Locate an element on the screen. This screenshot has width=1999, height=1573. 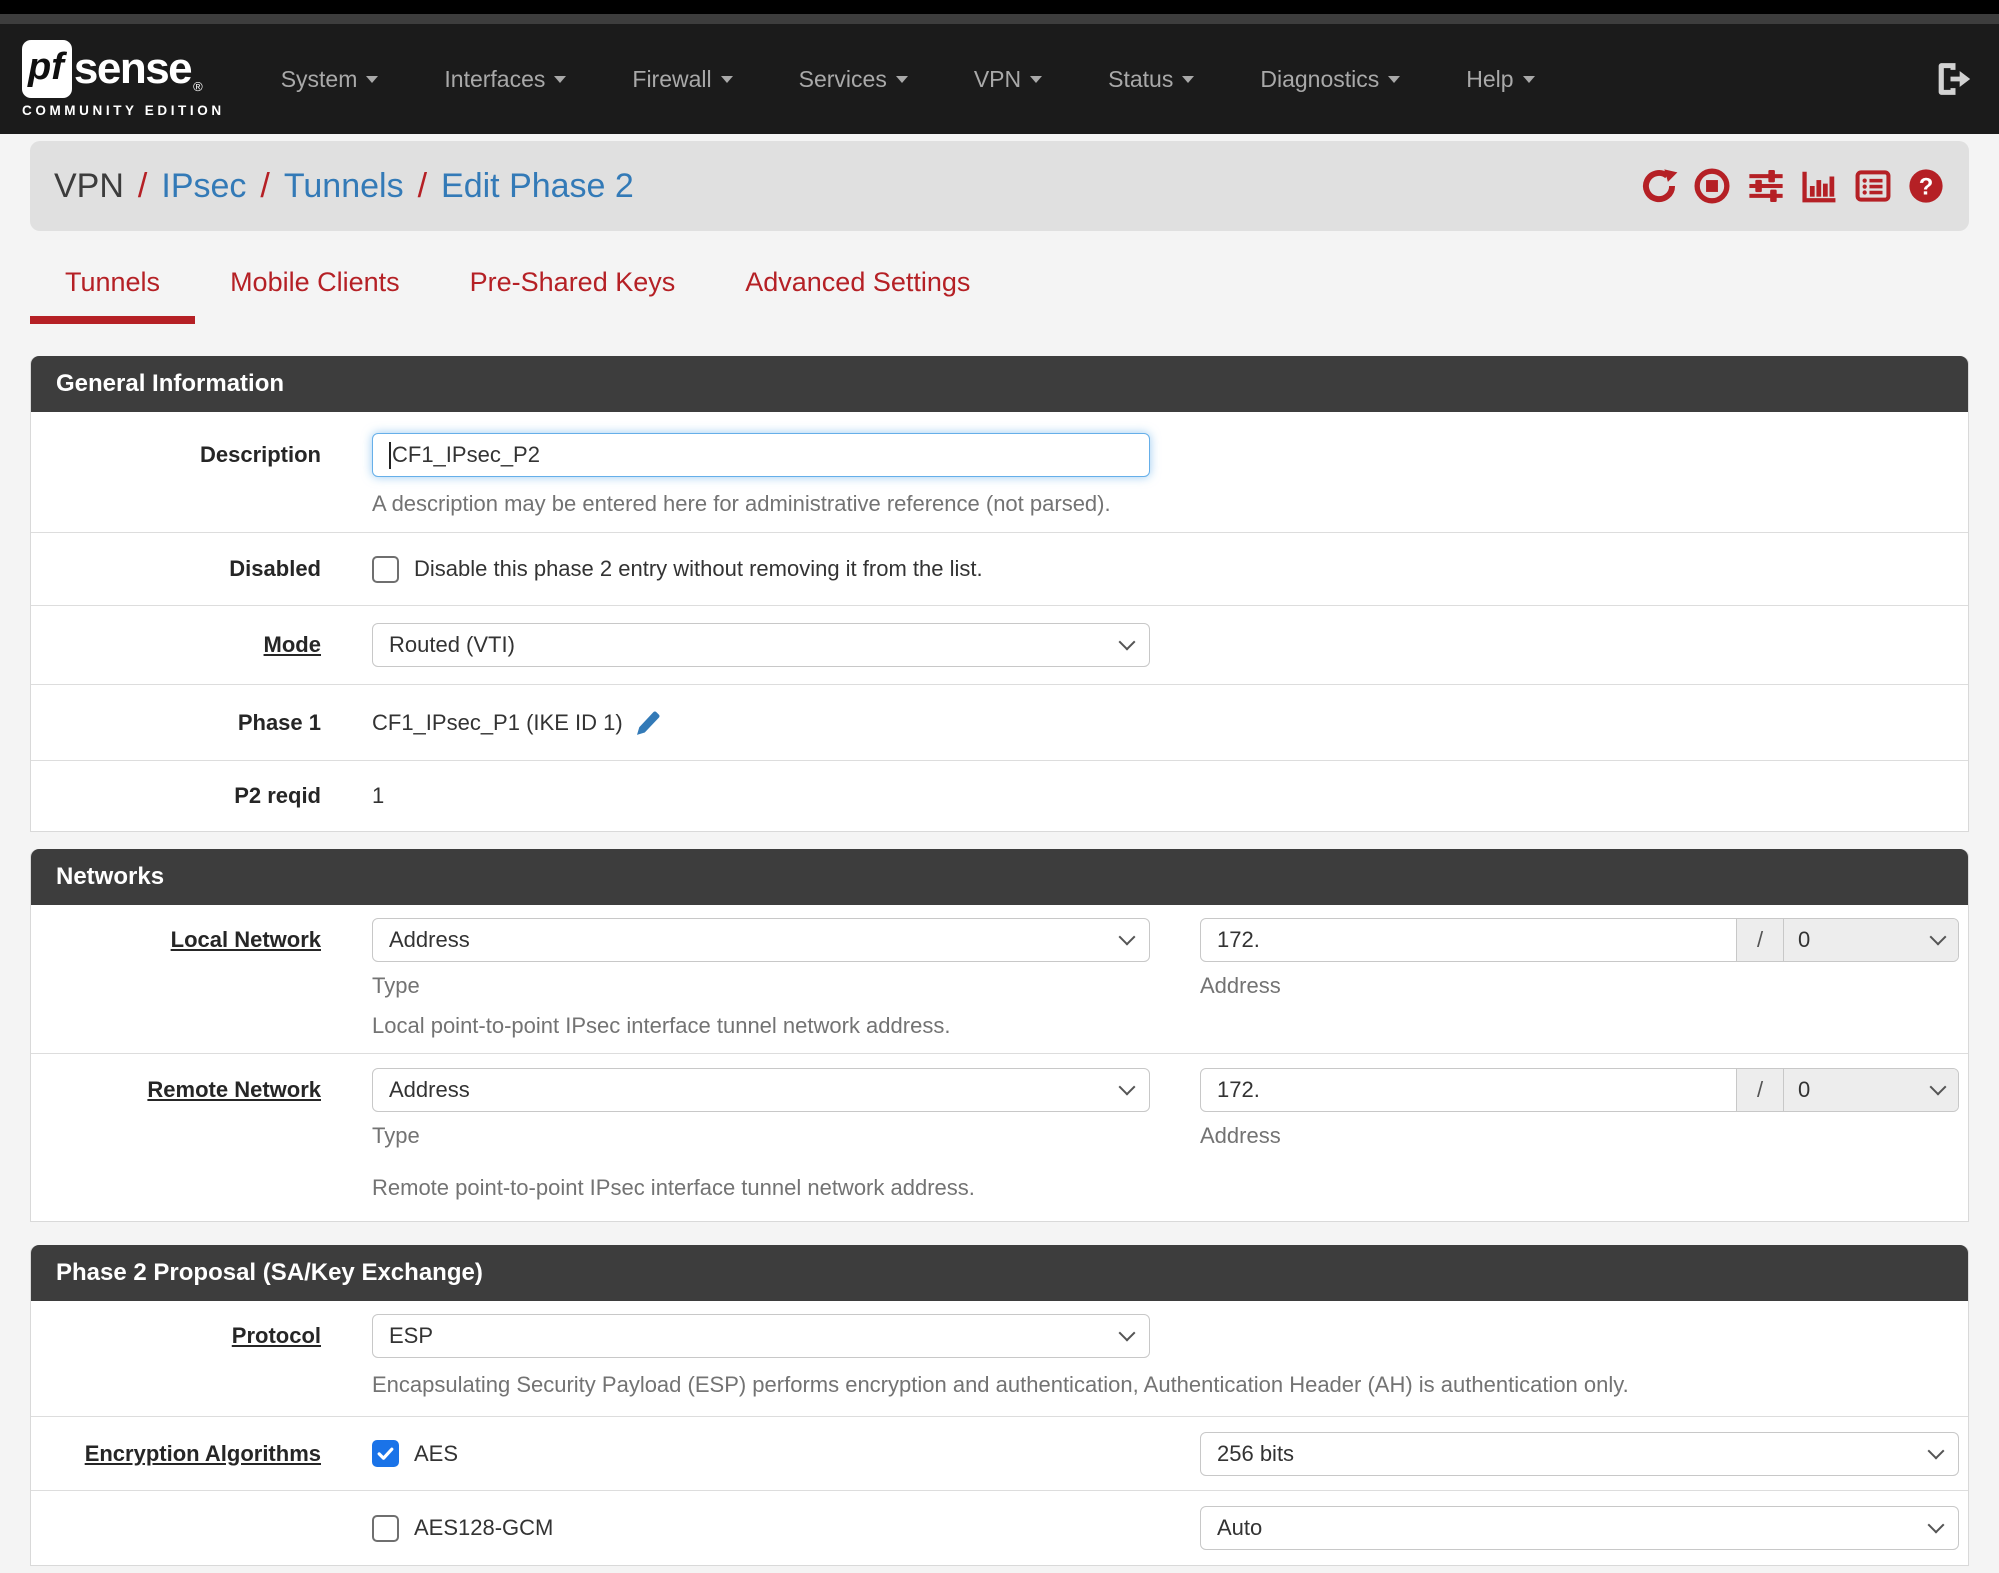
nav-item-system: System is located at coordinates (330, 79).